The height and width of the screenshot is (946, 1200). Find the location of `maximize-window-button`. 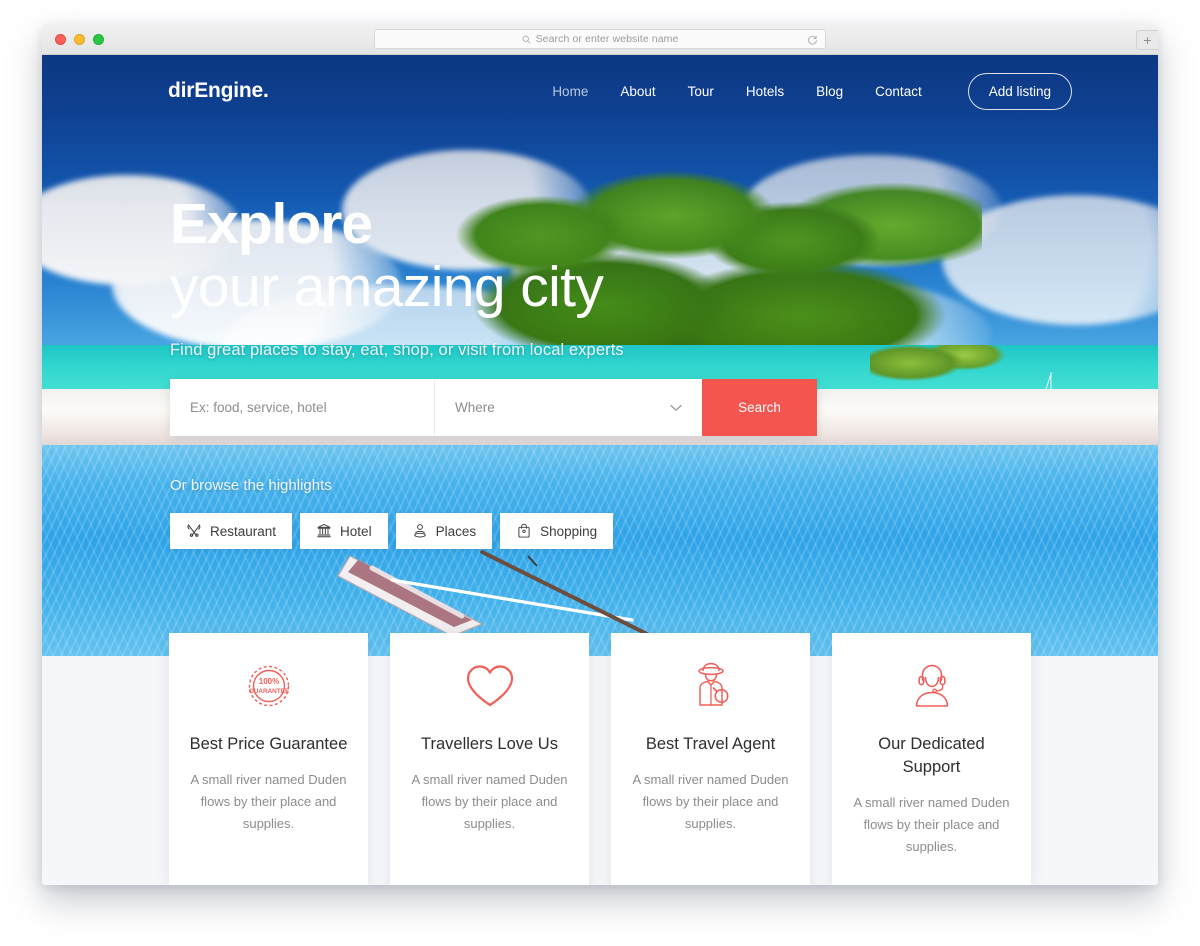

maximize-window-button is located at coordinates (98, 39).